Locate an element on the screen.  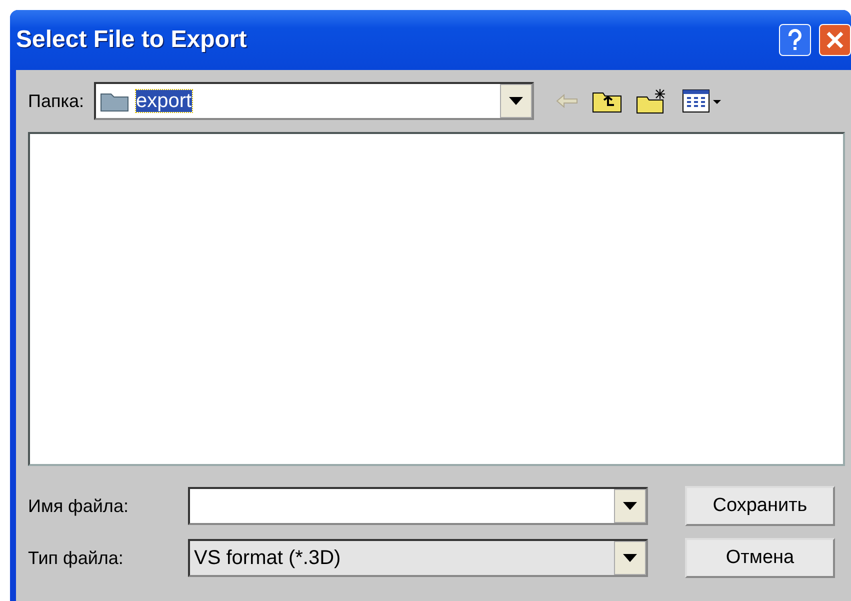
close-icon is located at coordinates (835, 40).